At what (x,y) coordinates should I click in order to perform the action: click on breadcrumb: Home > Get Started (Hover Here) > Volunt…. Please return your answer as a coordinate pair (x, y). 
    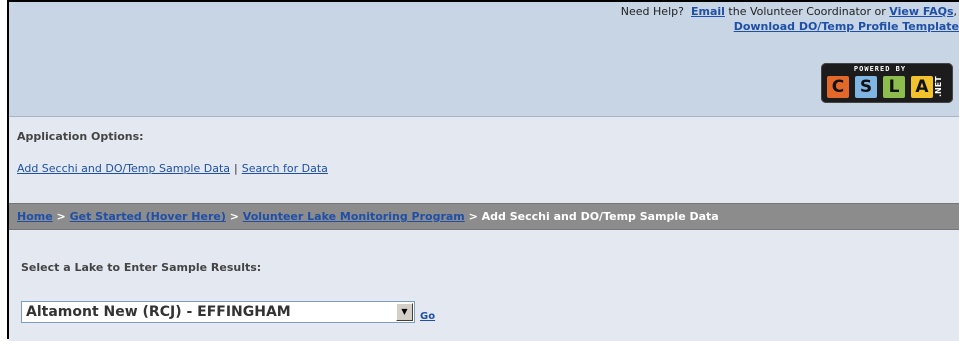
    Looking at the image, I should click on (484, 216).